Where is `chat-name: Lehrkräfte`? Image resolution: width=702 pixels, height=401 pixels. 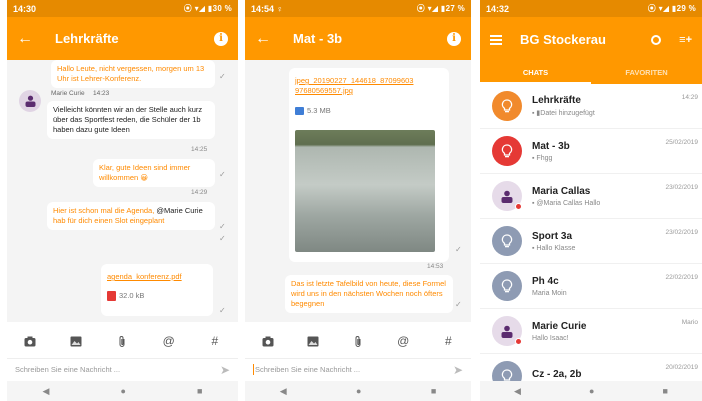 chat-name: Lehrkräfte is located at coordinates (556, 100).